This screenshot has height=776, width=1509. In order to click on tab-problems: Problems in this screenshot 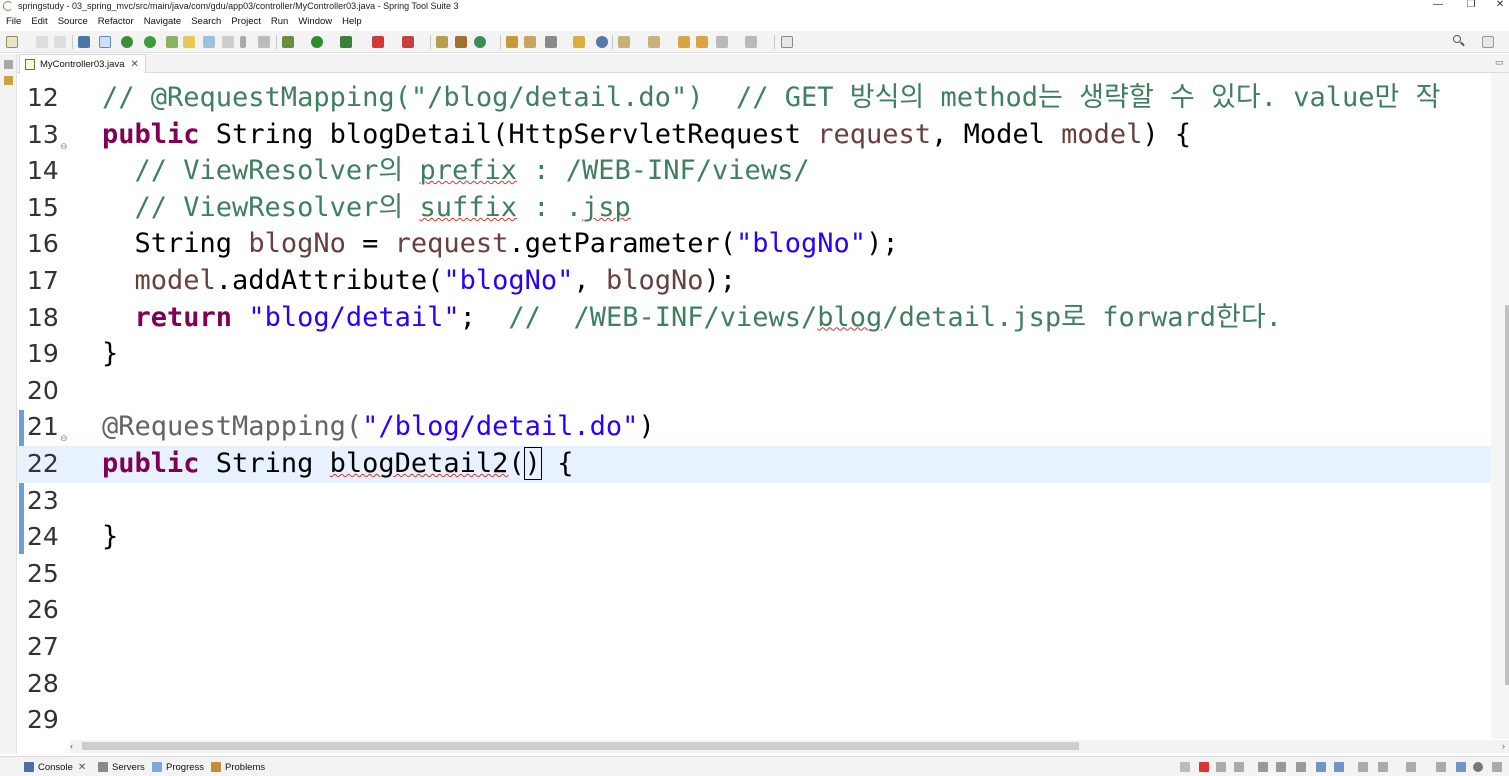, I will do `click(238, 767)`.